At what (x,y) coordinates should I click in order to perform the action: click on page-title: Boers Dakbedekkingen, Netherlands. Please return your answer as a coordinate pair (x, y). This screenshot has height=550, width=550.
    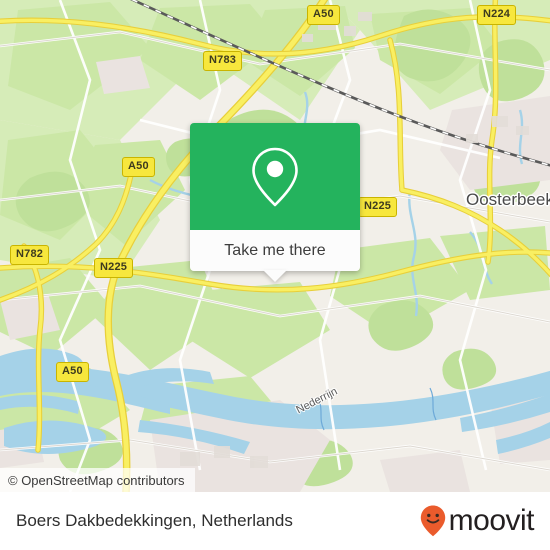
    Looking at the image, I should click on (154, 520).